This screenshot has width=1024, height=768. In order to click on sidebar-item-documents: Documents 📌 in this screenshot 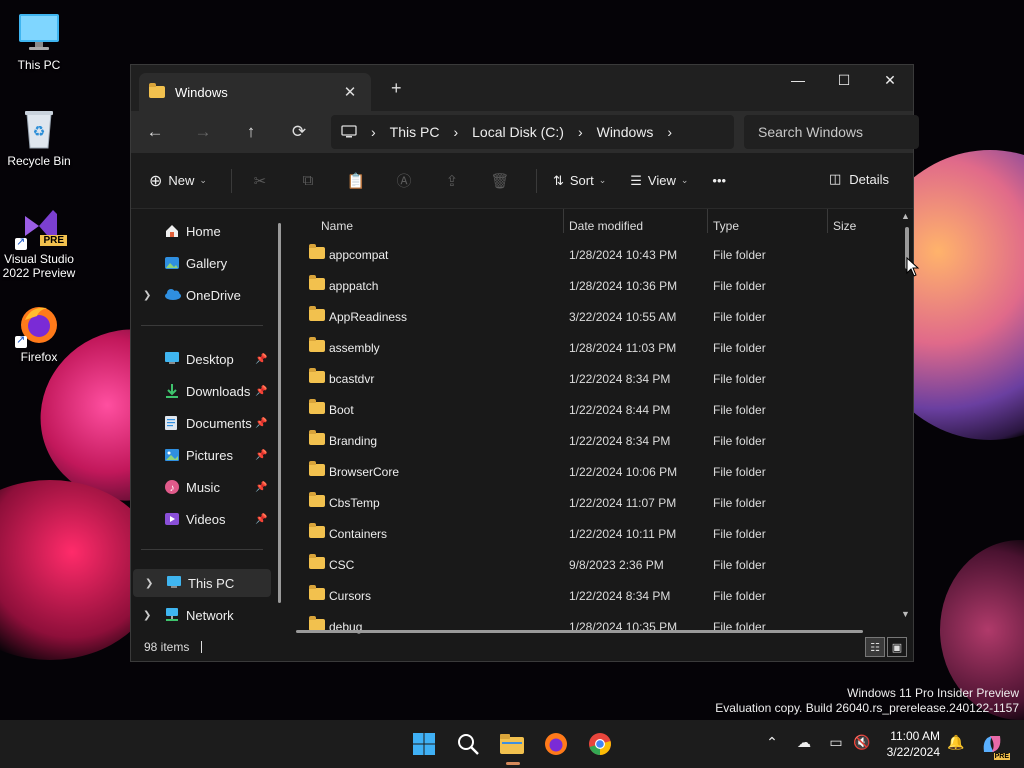, I will do `click(200, 423)`.